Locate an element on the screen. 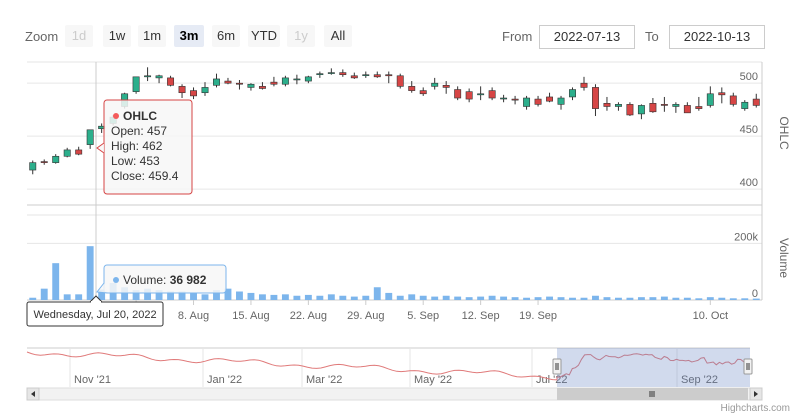 Image resolution: width=794 pixels, height=418 pixels. ohlc-tick-label: 500 is located at coordinates (749, 77).